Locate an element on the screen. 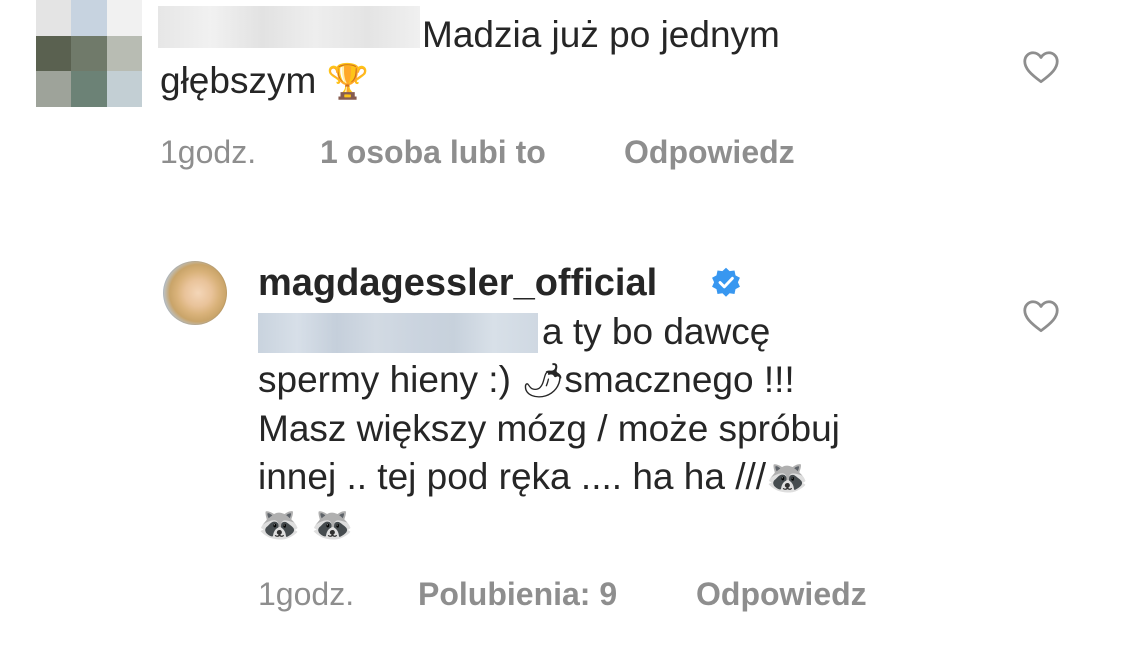 The height and width of the screenshot is (662, 1125). comment-text-line-2: spermy hieny :) 🌶smacznego !!! is located at coordinates (618, 381).